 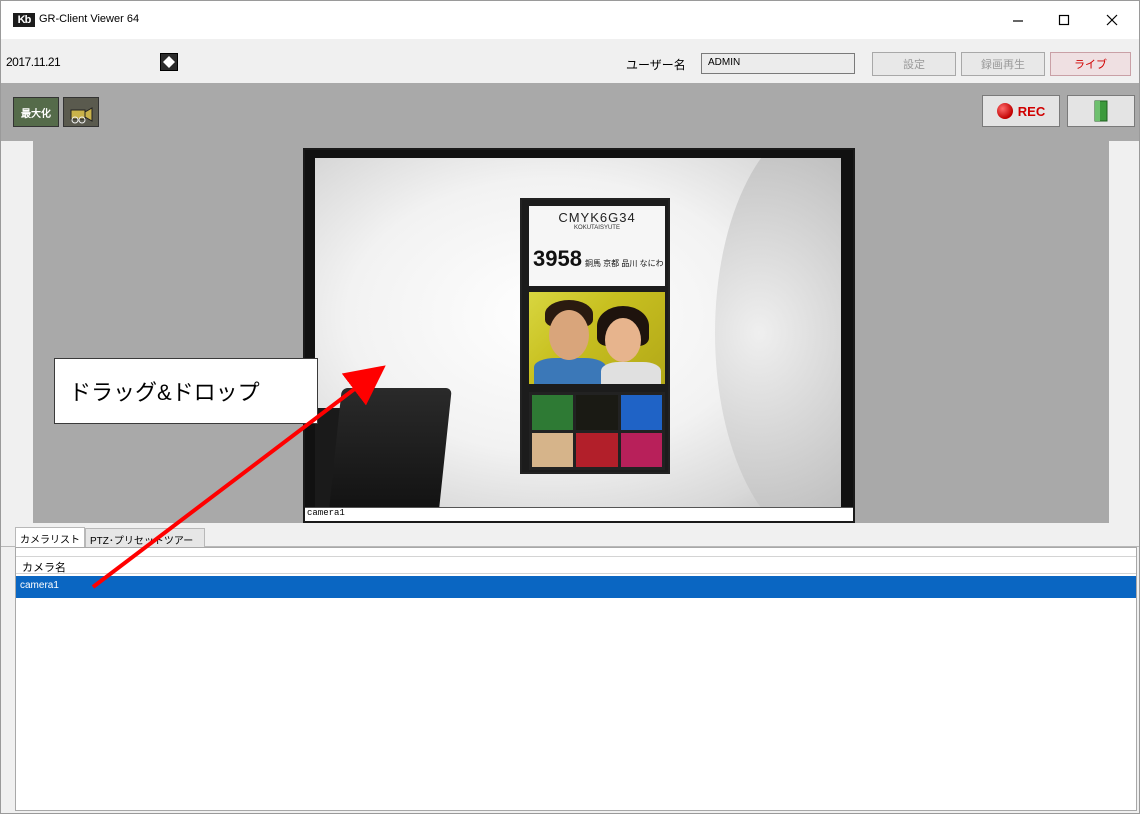 What do you see at coordinates (570, 20) in the screenshot?
I see `title-bar: Kb GR-Client Viewer 64` at bounding box center [570, 20].